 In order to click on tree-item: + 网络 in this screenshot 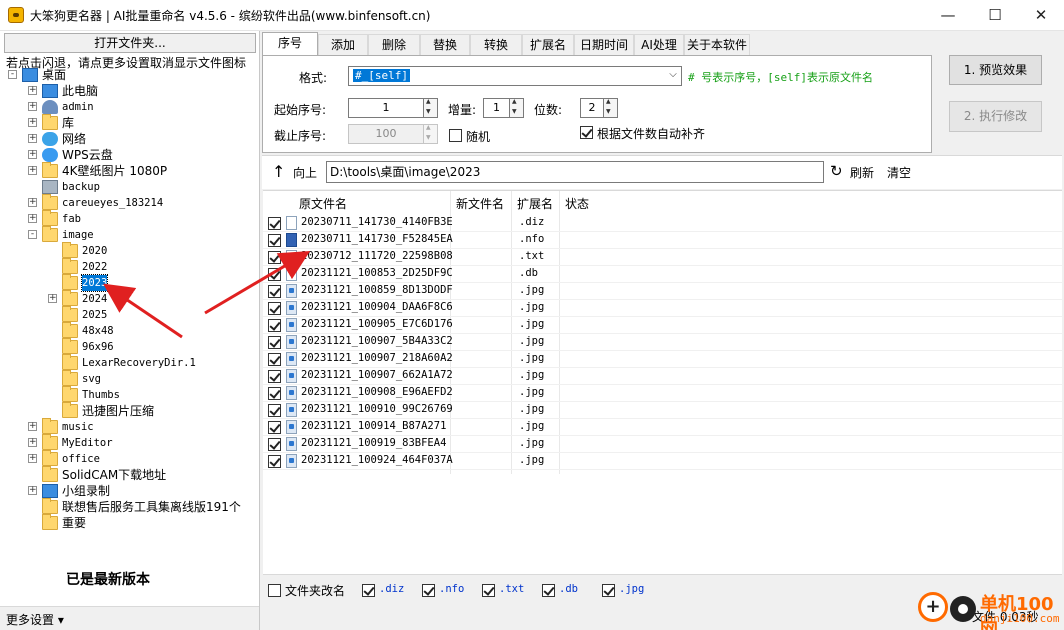, I will do `click(129, 139)`.